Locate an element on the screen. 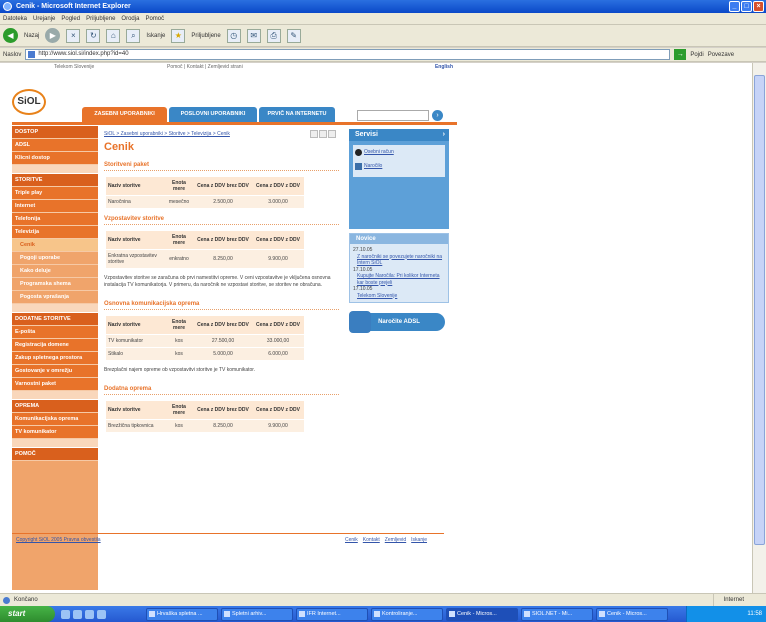  footer-link: Iskanje is located at coordinates (419, 540).